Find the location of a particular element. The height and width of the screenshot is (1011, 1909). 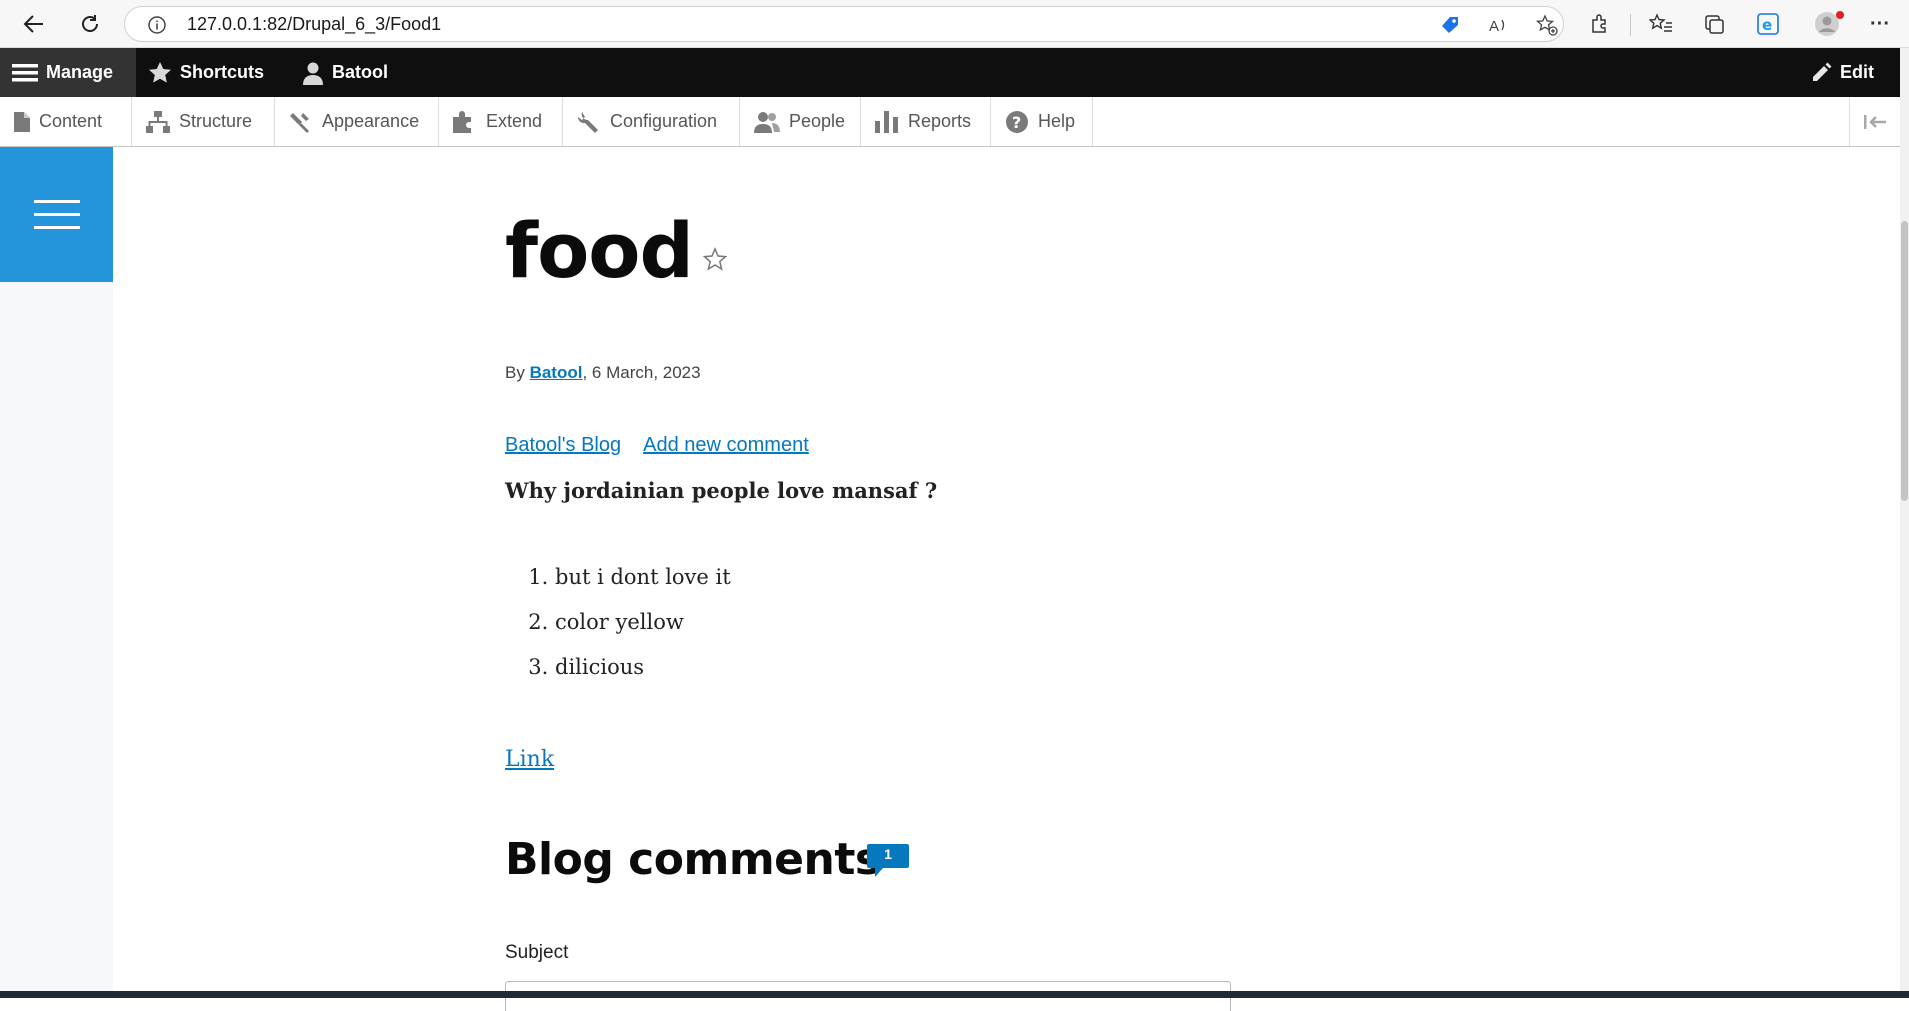

favorites-icon is located at coordinates (1661, 24).